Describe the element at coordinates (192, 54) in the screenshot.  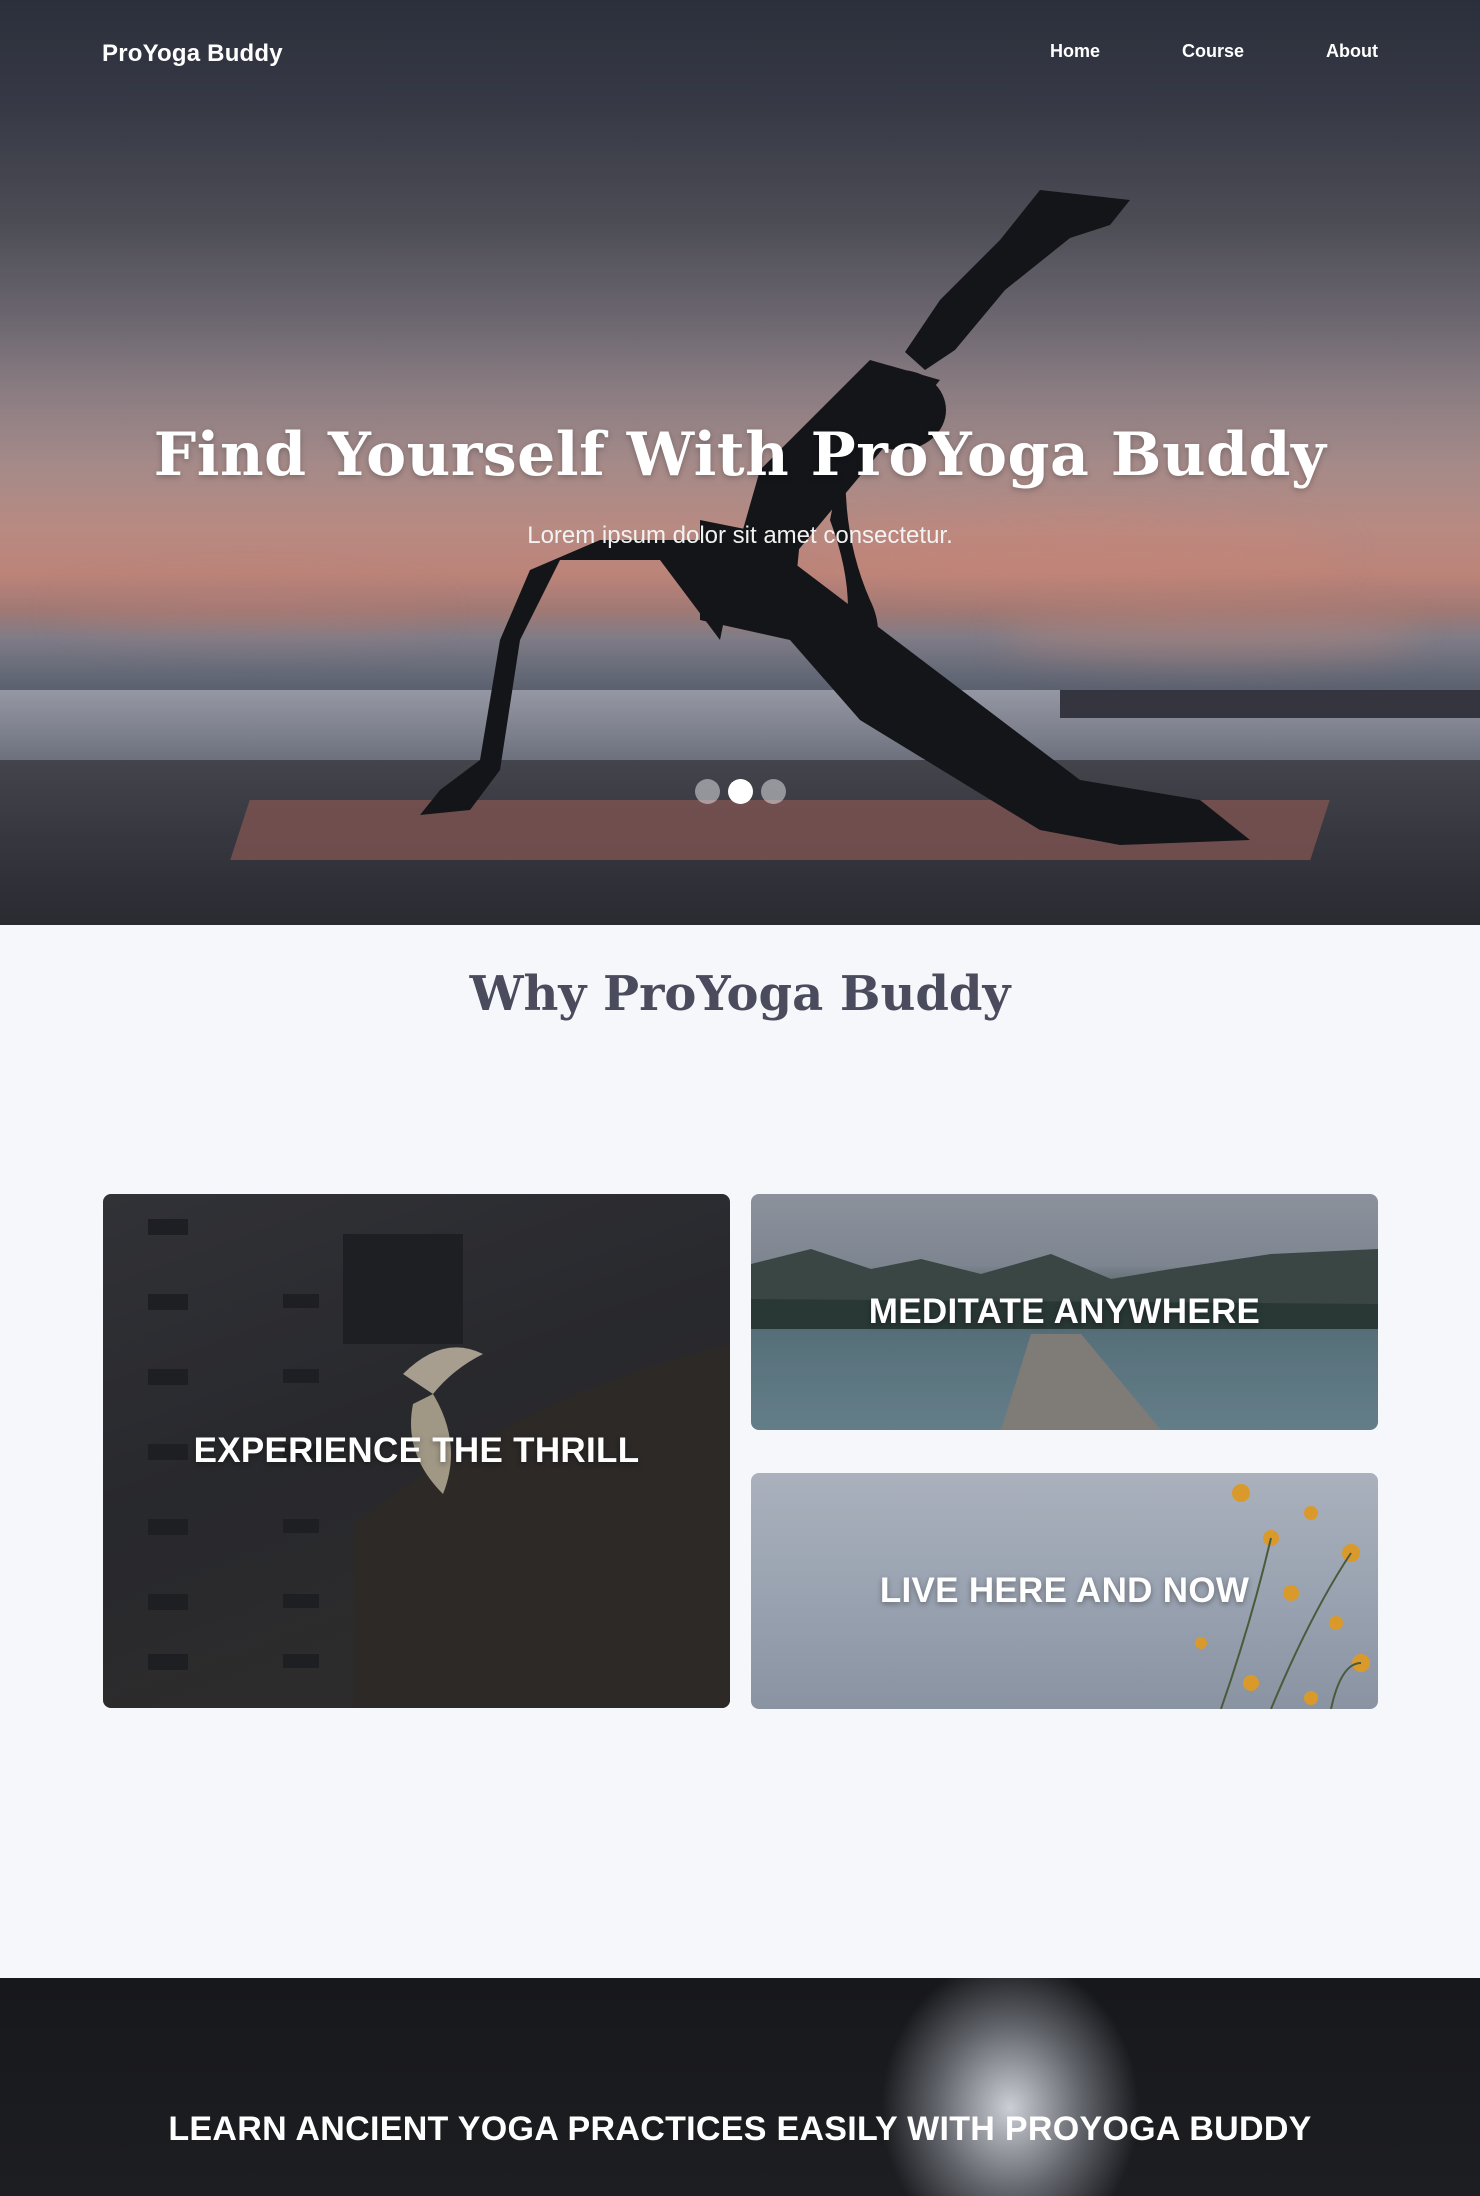
I see `brand-logo: ProYoga Buddy` at that location.